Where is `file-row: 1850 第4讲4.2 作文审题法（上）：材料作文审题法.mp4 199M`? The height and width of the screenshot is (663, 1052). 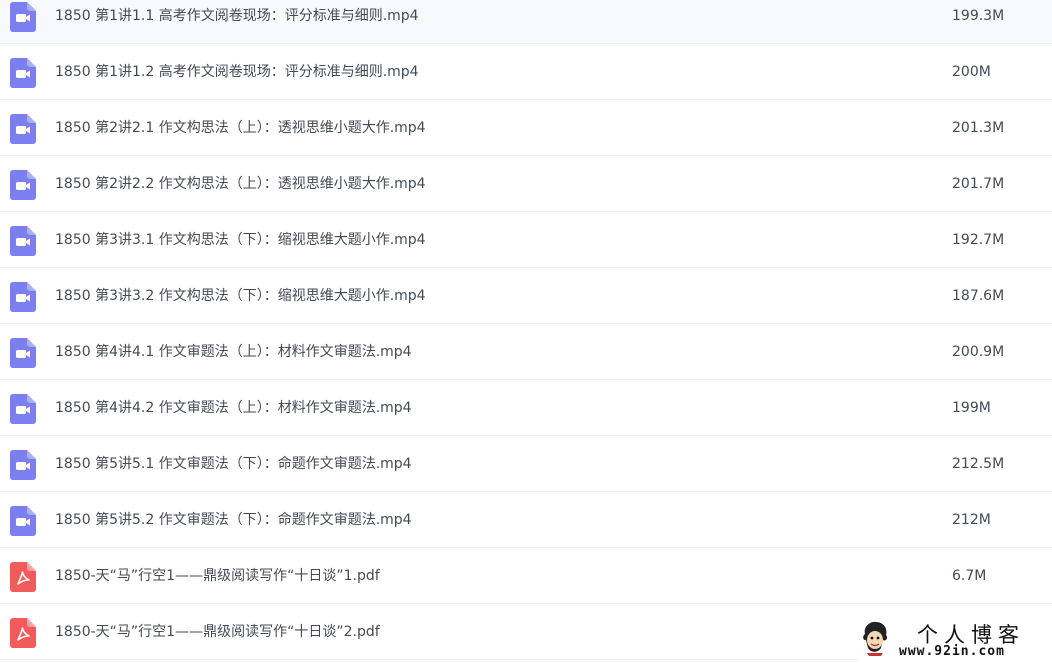
file-row: 1850 第4讲4.2 作文审题法（上）：材料作文审题法.mp4 199M is located at coordinates (526, 408).